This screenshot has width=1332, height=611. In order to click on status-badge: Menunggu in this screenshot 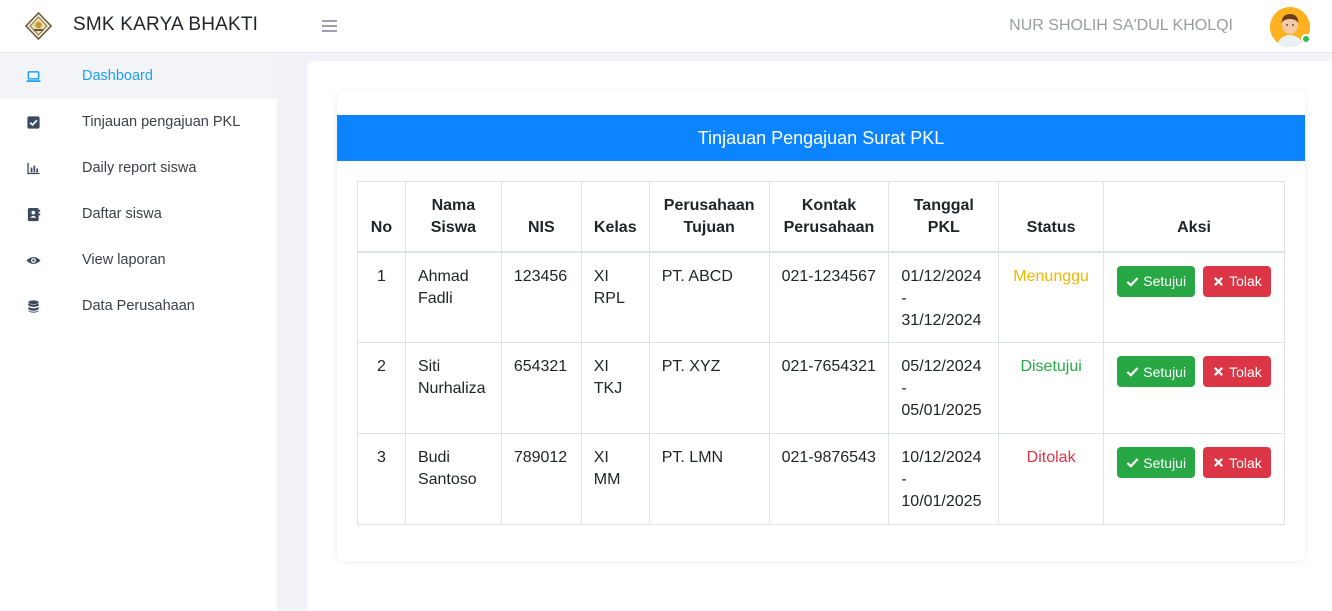, I will do `click(1051, 297)`.